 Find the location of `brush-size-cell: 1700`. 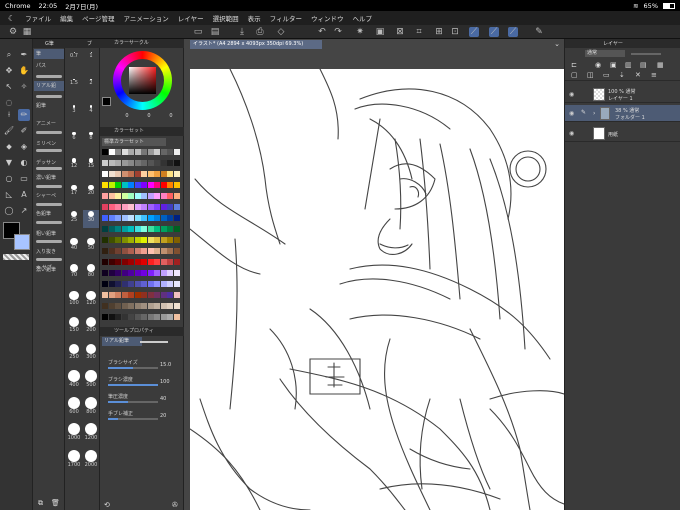

brush-size-cell: 1700 is located at coordinates (74, 458).